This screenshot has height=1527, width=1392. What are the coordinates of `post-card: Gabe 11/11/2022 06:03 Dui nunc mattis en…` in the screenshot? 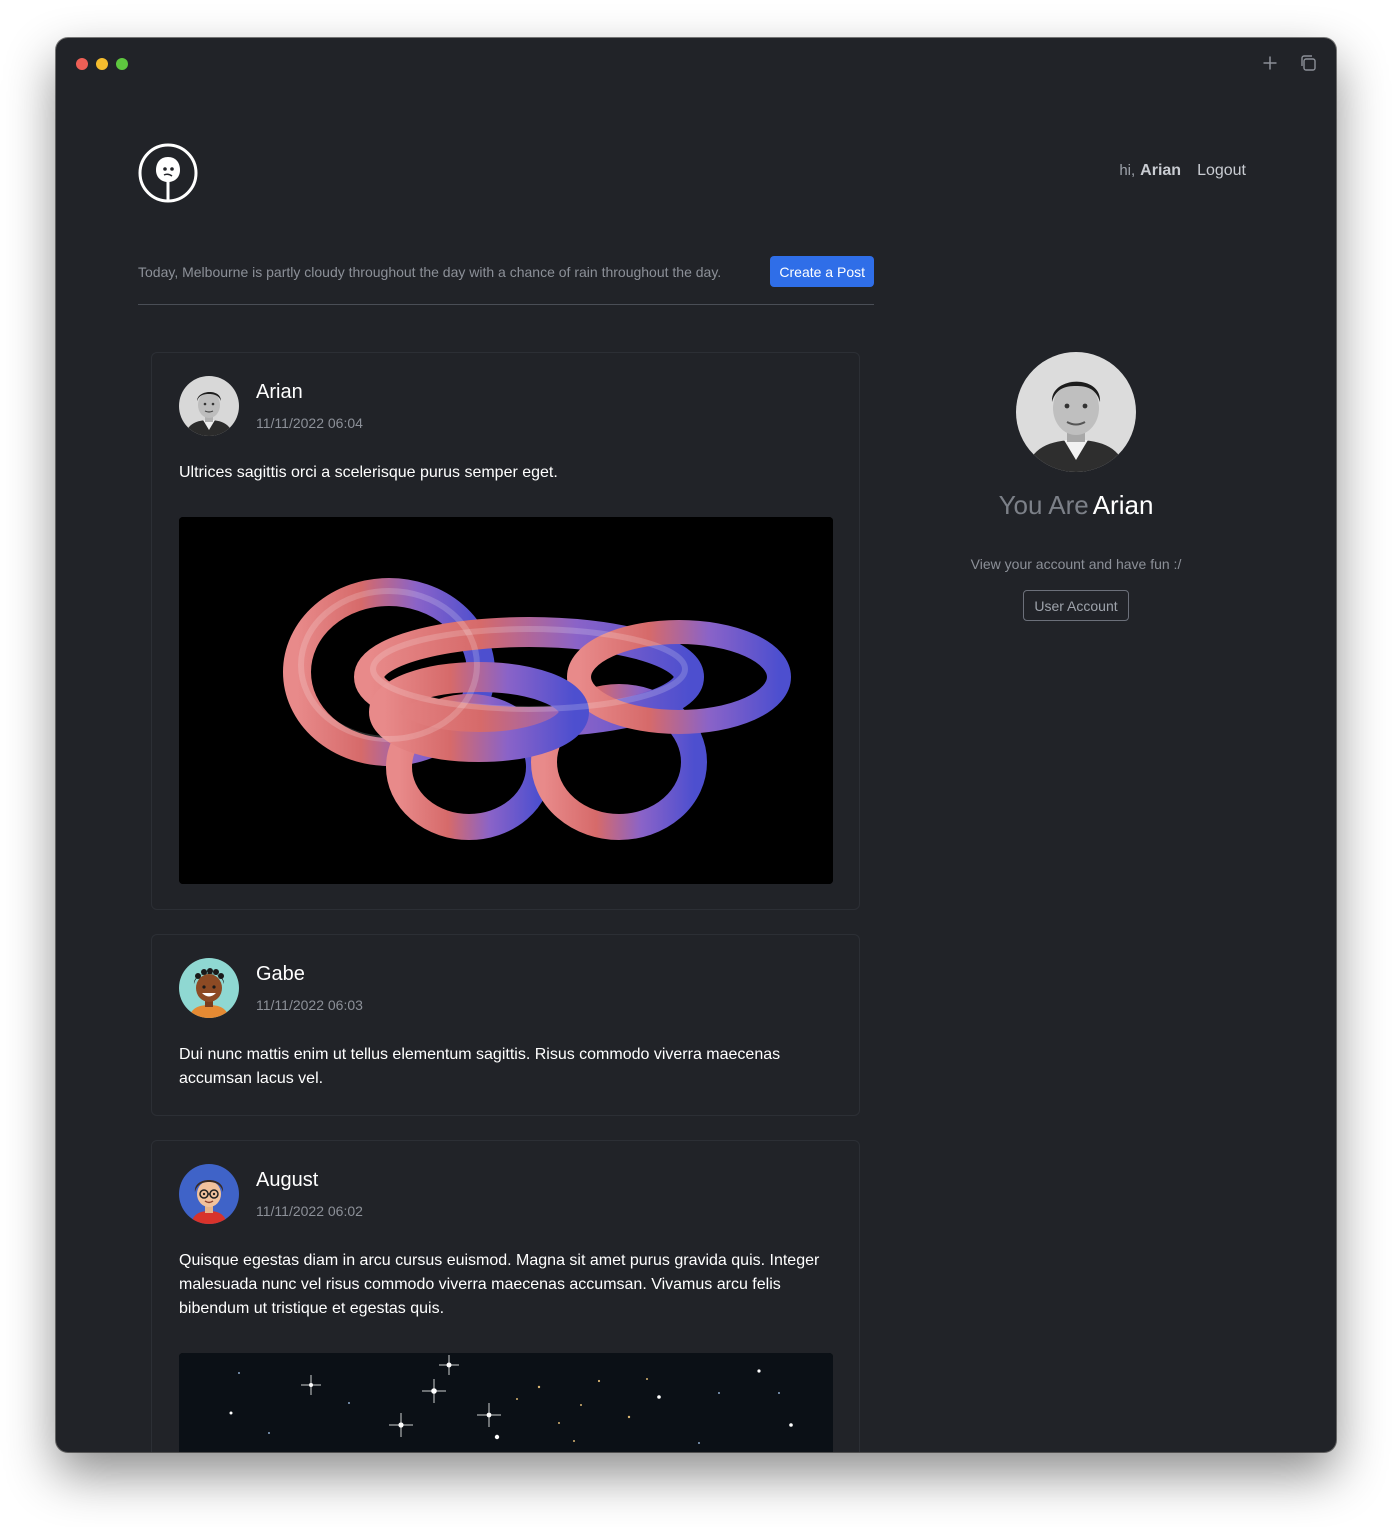 It's located at (505, 1025).